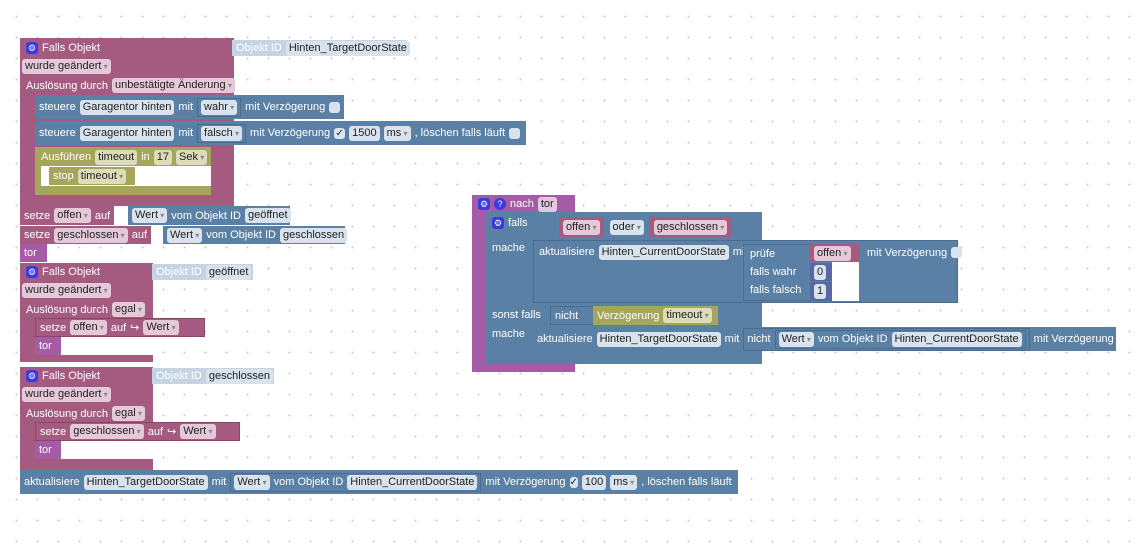 This screenshot has height=558, width=1140. What do you see at coordinates (222, 133) in the screenshot?
I see `value-dropdown: falsch` at bounding box center [222, 133].